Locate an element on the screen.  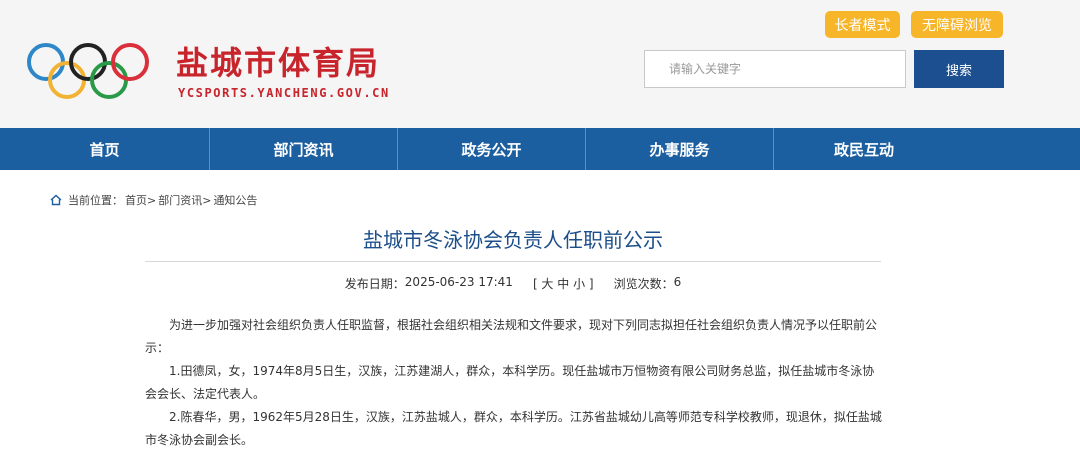
nav-item-dept-news: 部门资讯 is located at coordinates (304, 149).